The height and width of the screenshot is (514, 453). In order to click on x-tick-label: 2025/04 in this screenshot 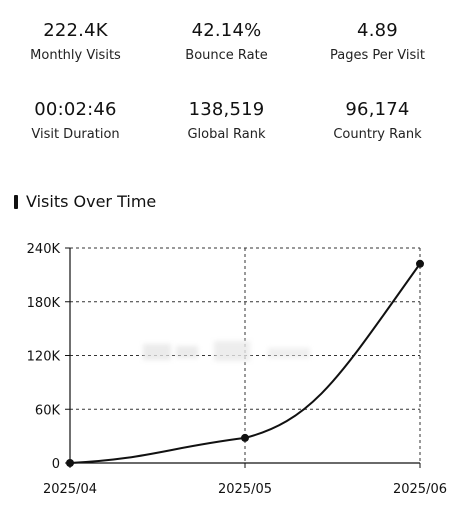, I will do `click(70, 489)`.